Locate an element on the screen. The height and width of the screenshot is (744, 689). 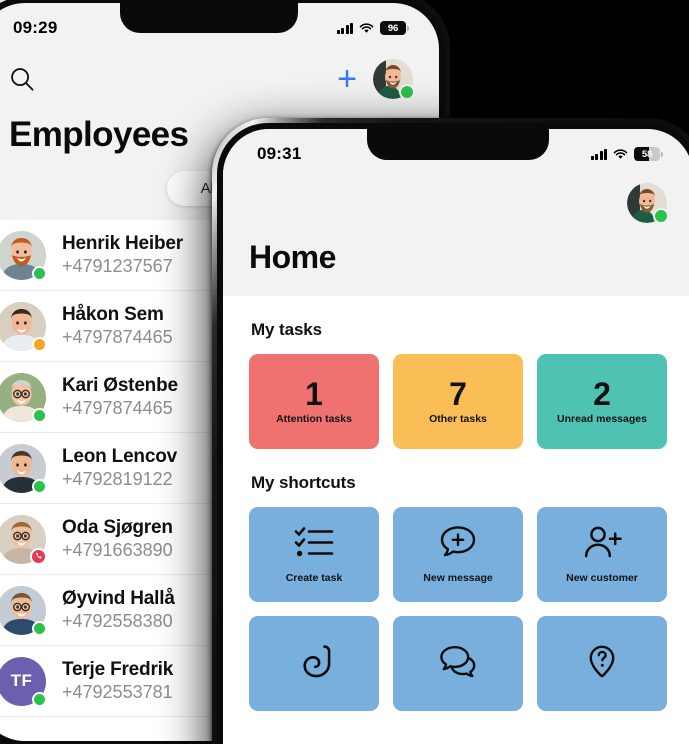
battery-percent: 96 is located at coordinates (393, 28).